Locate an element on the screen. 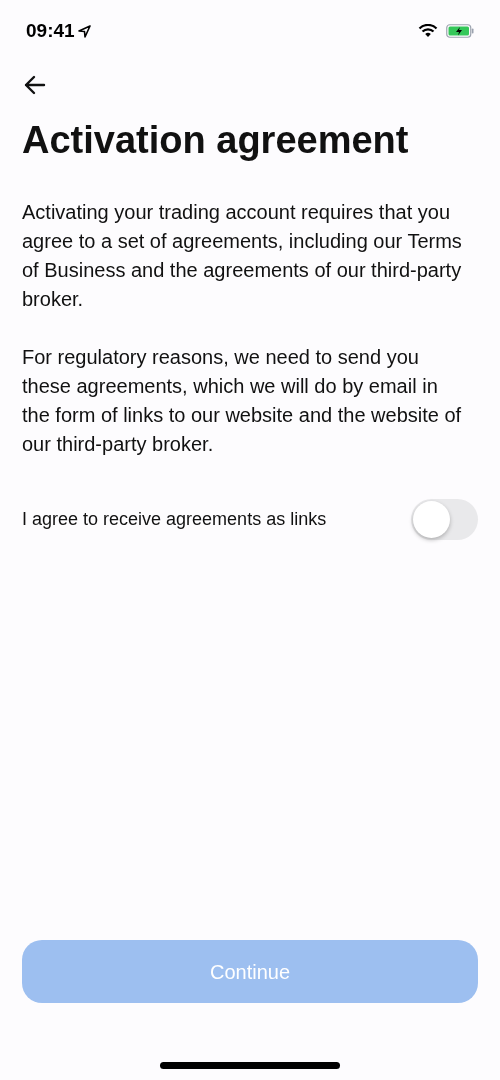 The image size is (500, 1080). body-paragraph: Activating your trading account requires that you agree to a set of agreements, including our Terms of Business and the agreements of our third-party broker. is located at coordinates (242, 256).